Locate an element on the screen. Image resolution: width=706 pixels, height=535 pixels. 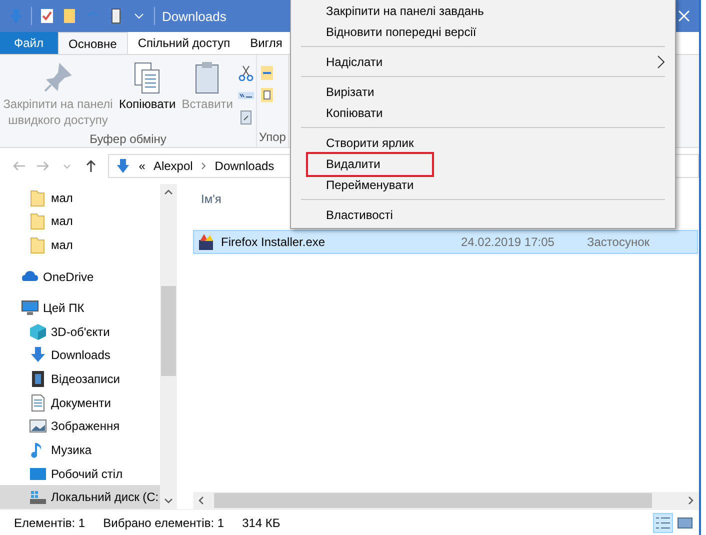
nav-item: Цей ПК is located at coordinates (80, 308).